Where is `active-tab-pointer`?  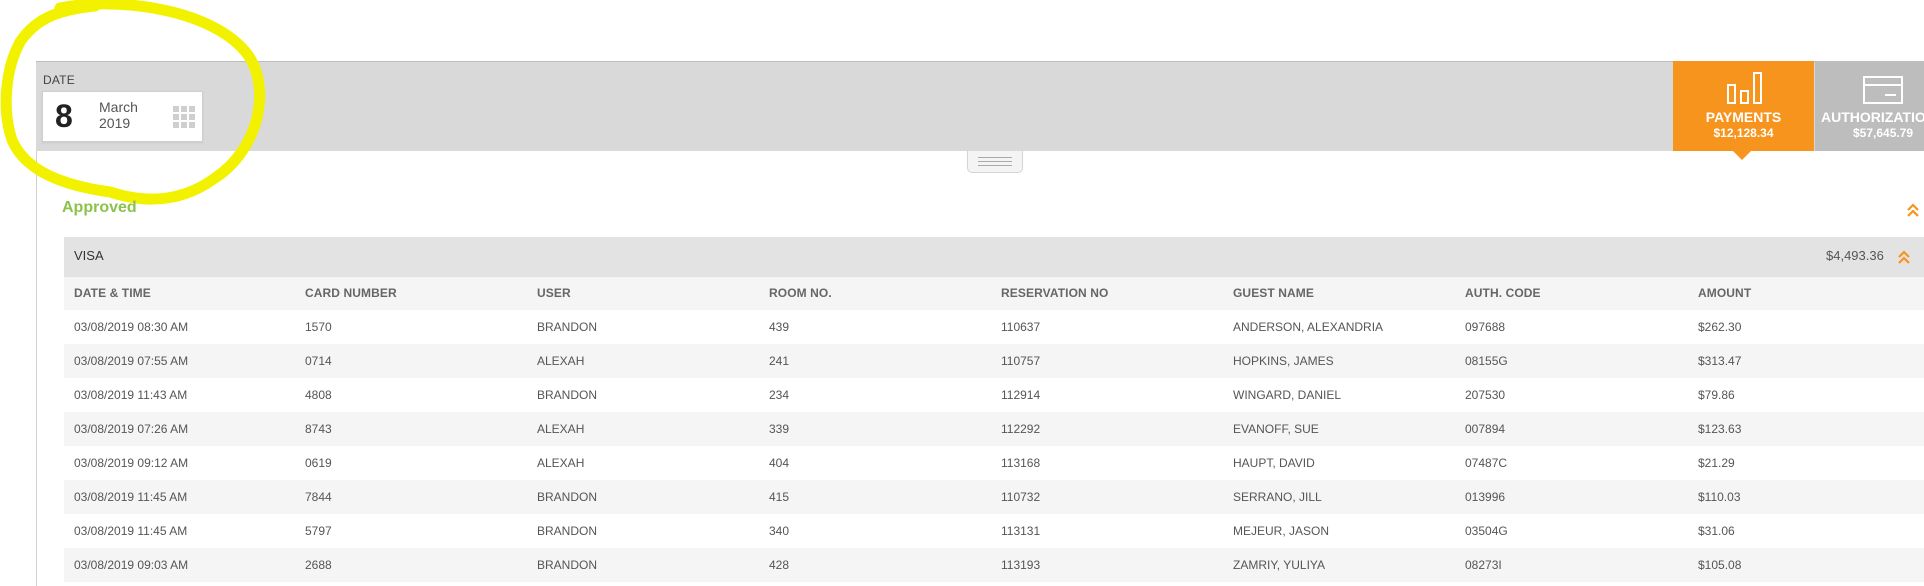
active-tab-pointer is located at coordinates (1742, 155).